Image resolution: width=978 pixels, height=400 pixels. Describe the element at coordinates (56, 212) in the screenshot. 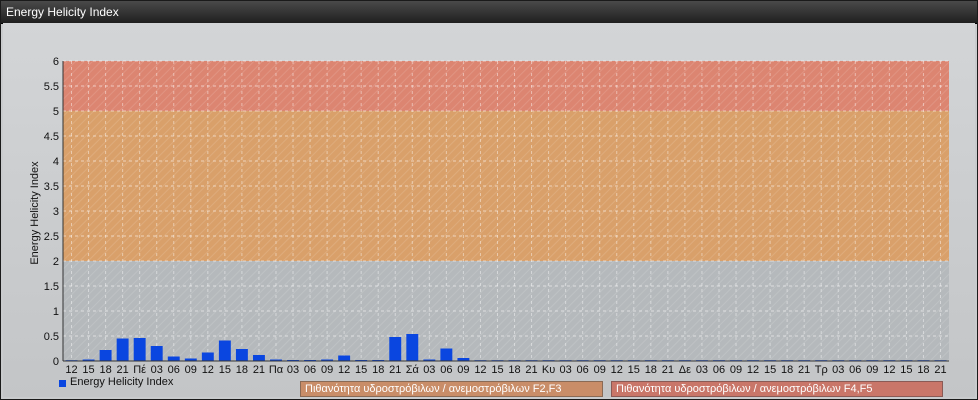

I see `y-tick-label: 3` at that location.